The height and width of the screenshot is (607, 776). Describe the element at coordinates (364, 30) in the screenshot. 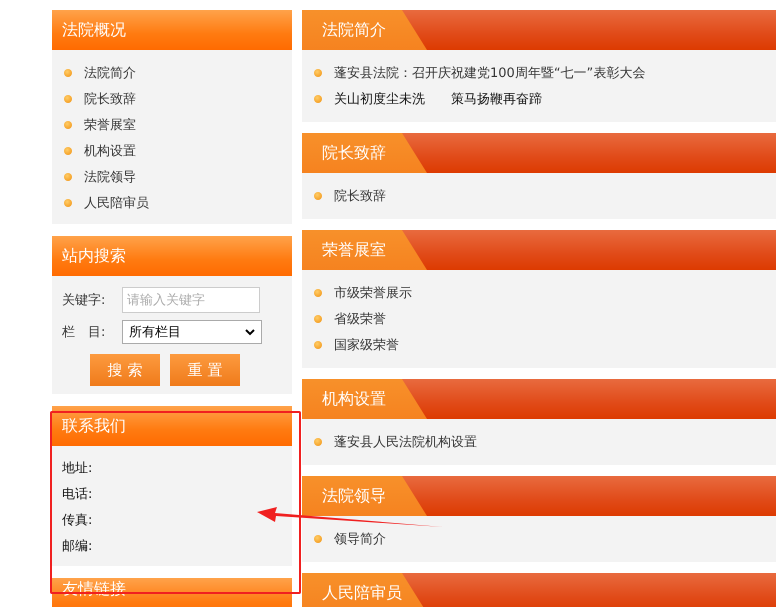

I see `section-title: 法院简介` at that location.